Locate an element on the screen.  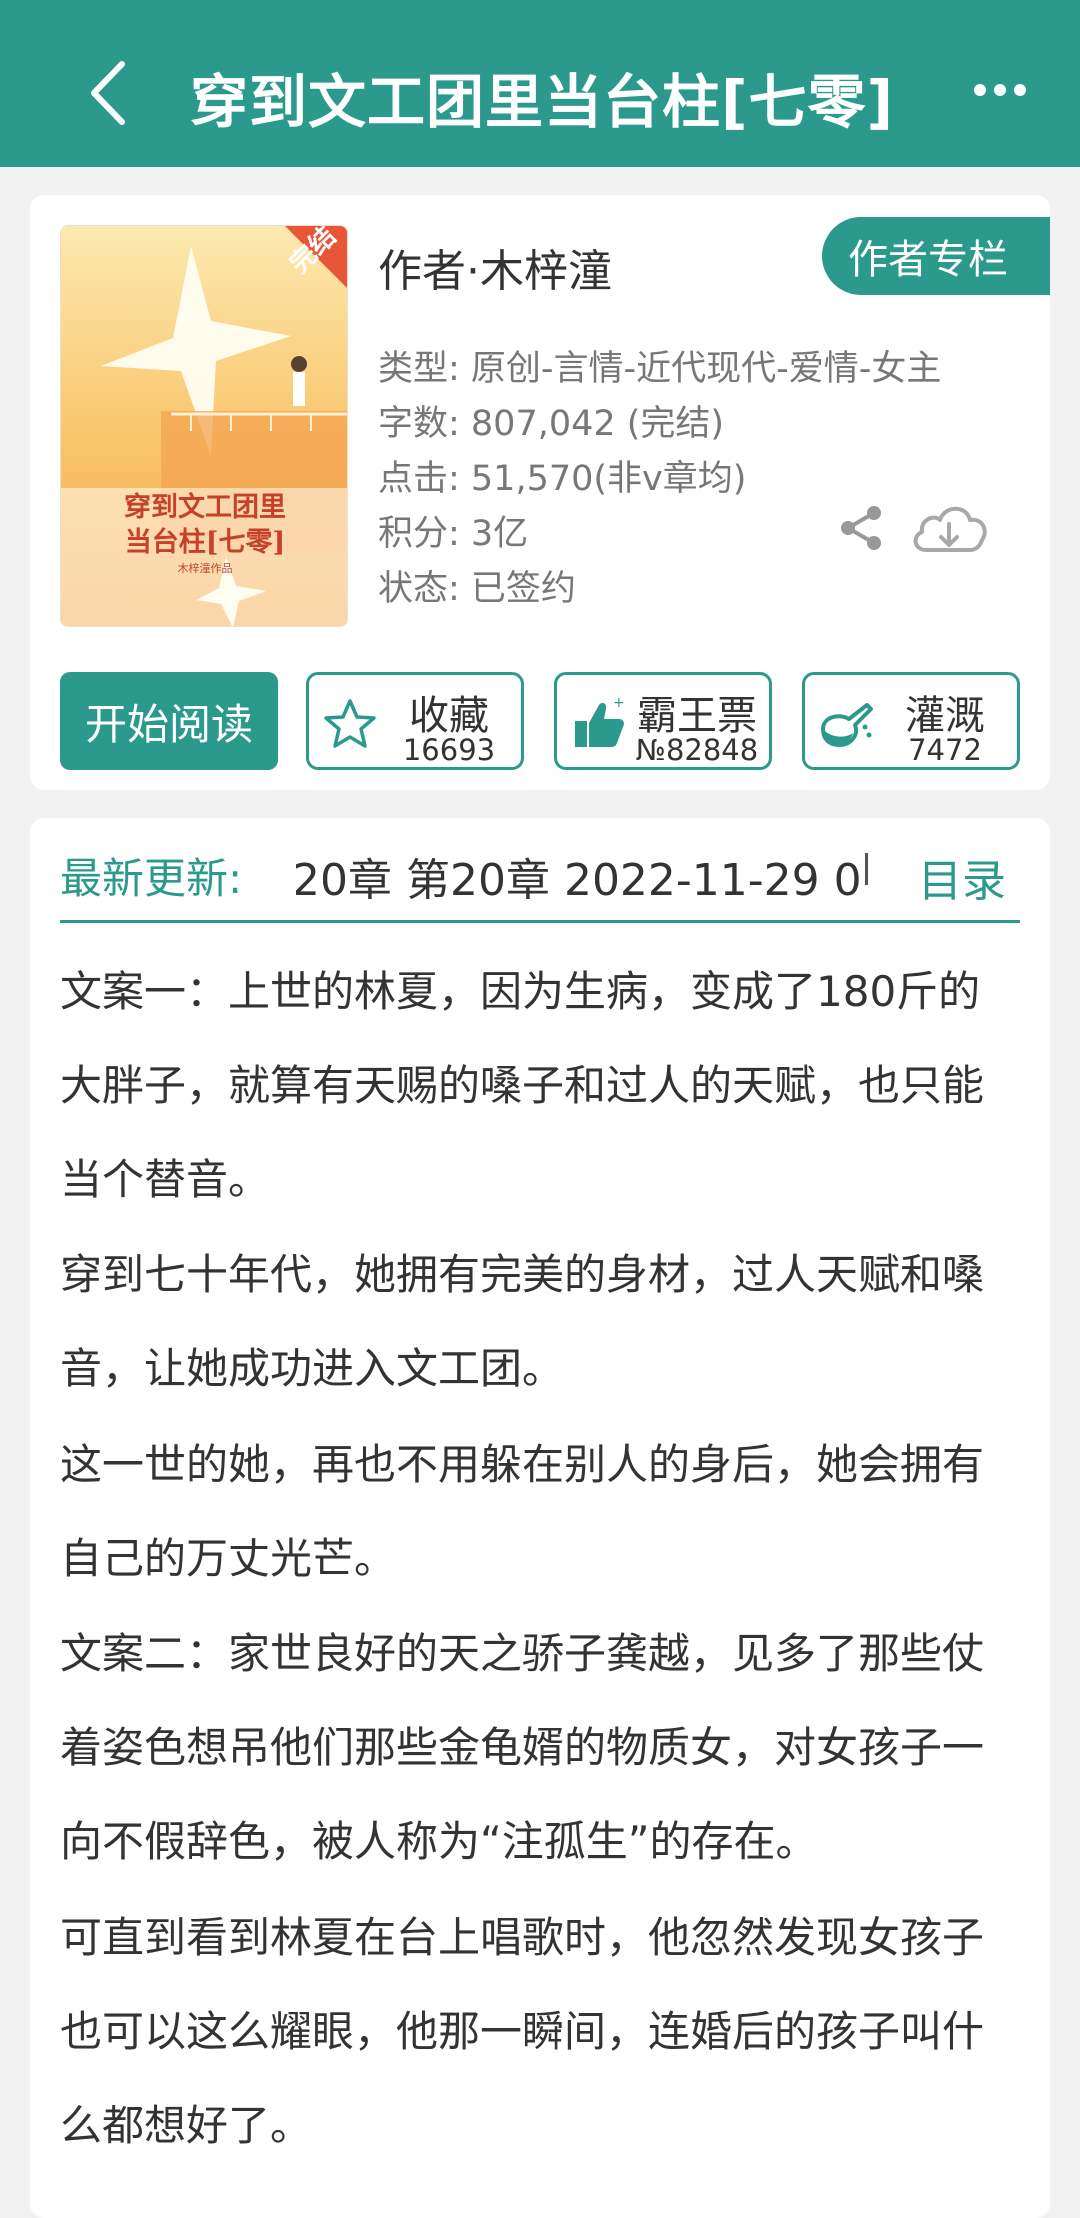
page-title: 穿到文工团里当台柱[七零] is located at coordinates (542, 102).